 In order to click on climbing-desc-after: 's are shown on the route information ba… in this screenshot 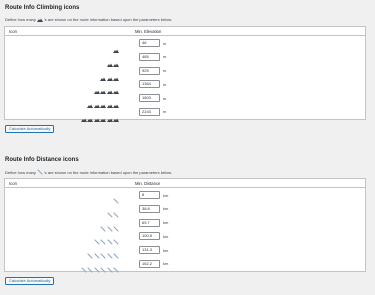, I will do `click(108, 19)`.